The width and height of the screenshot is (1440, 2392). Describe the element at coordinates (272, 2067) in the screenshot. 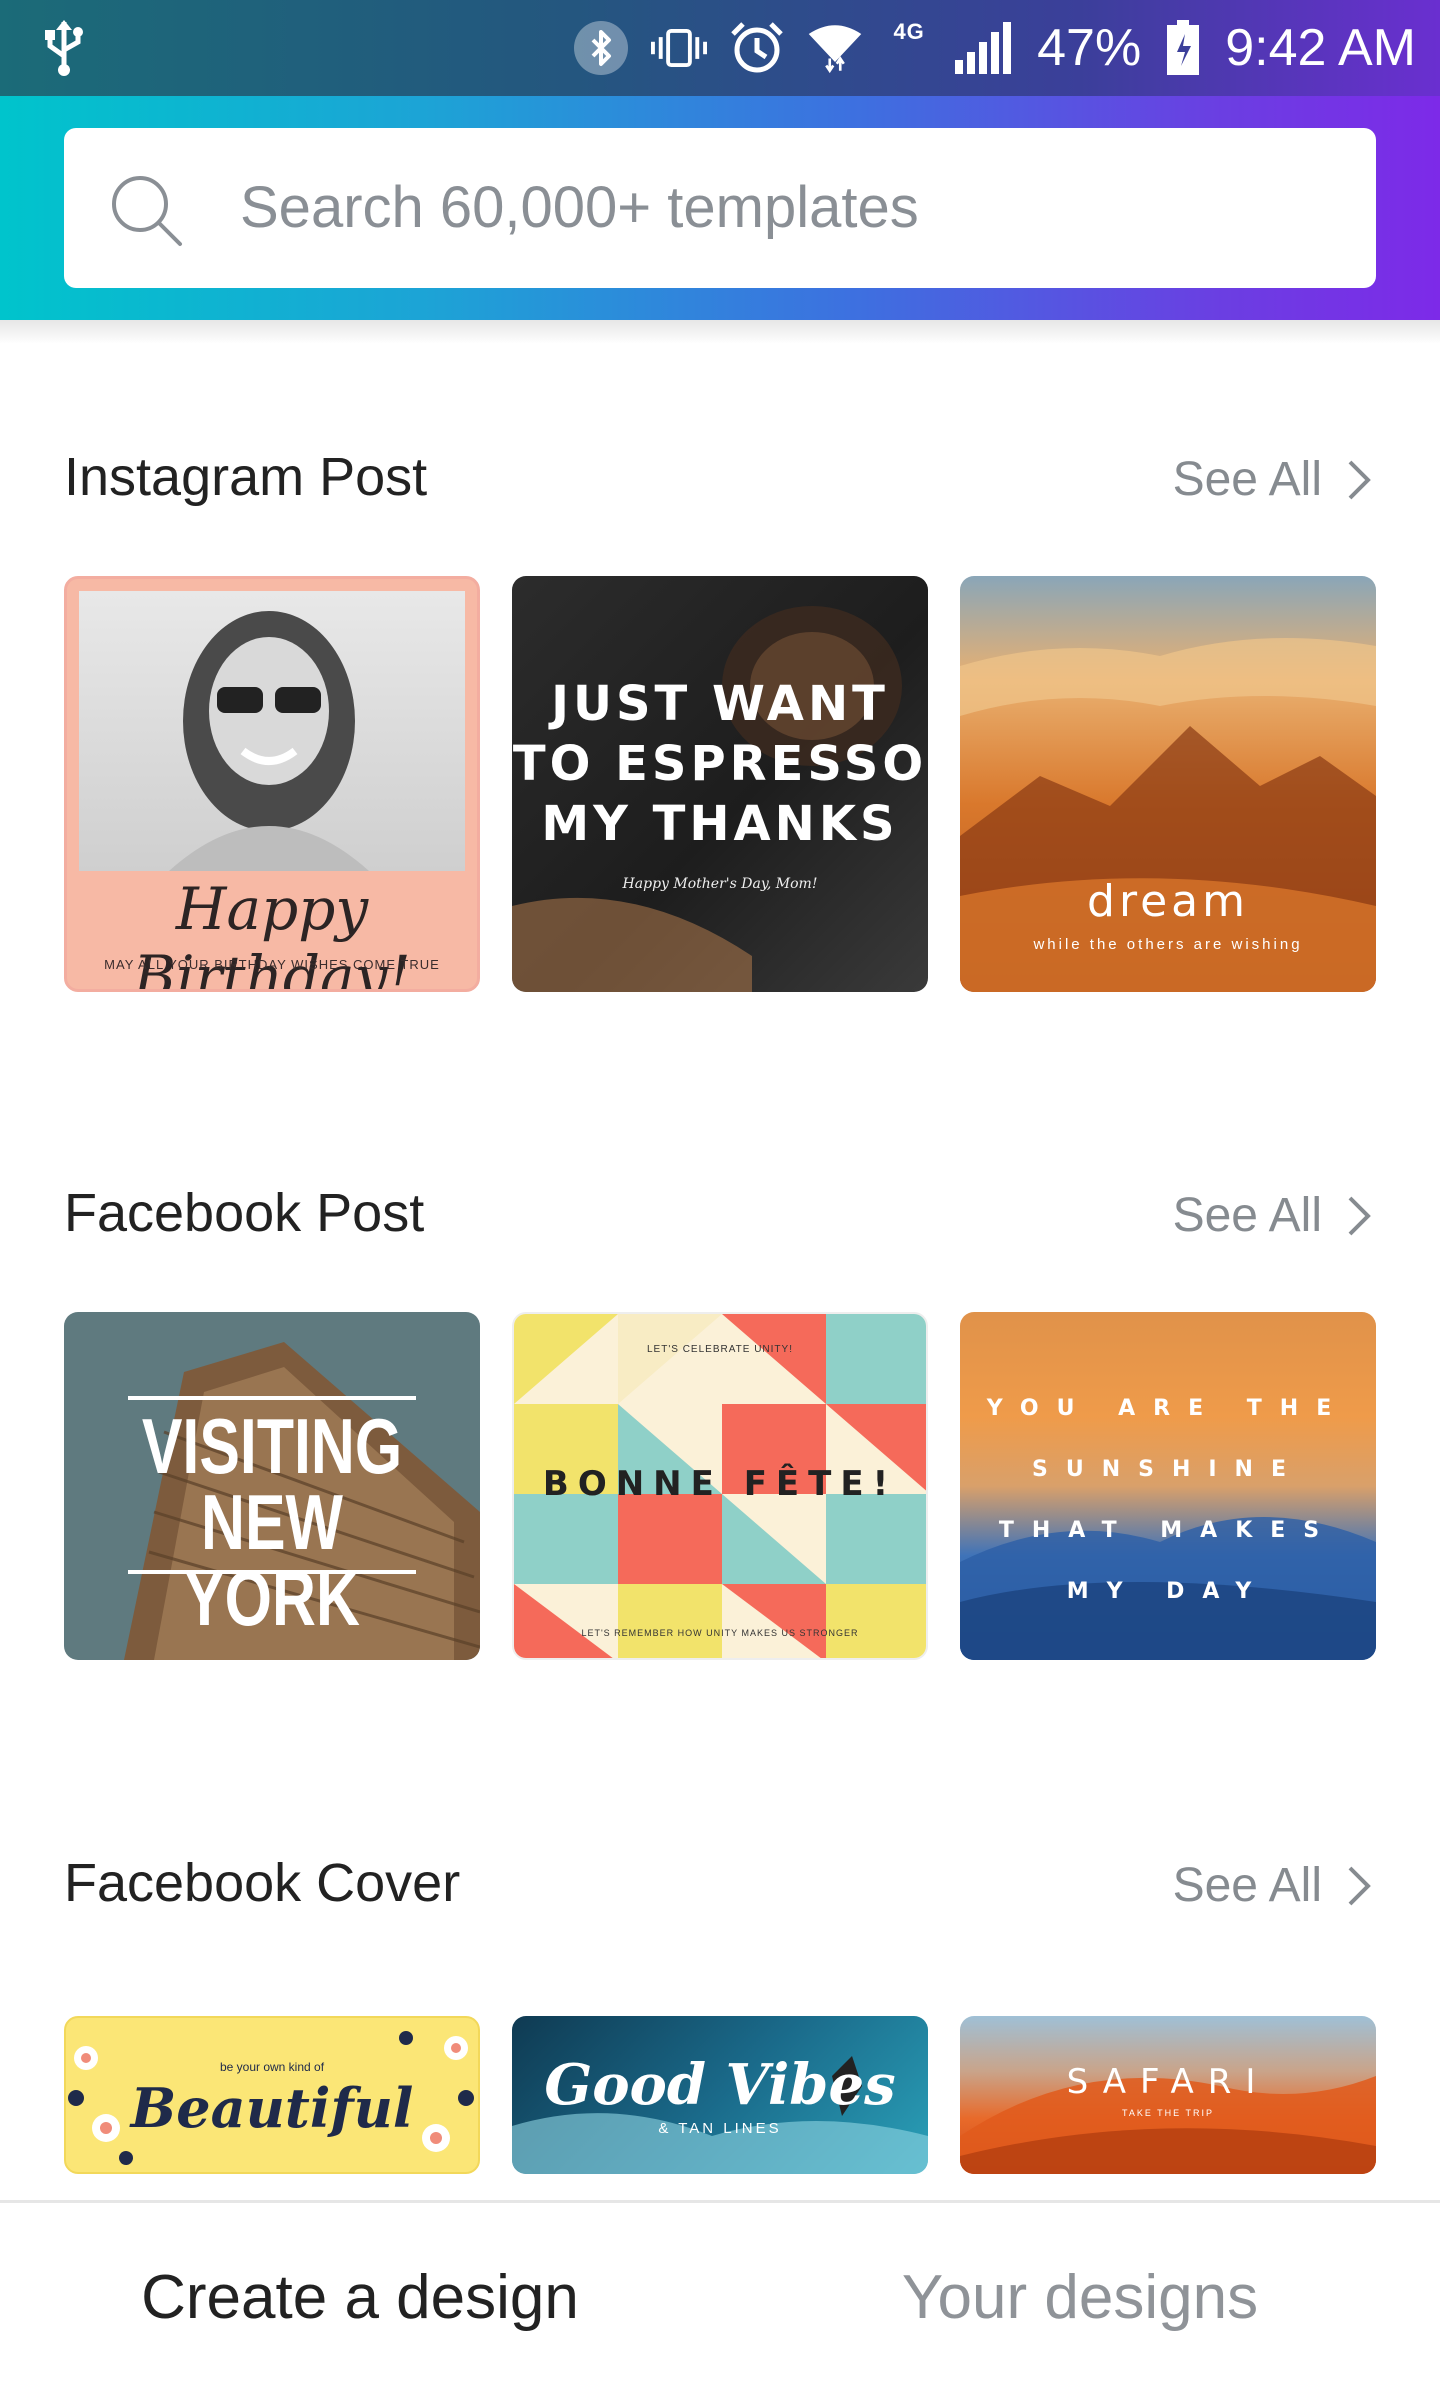

I see `card-top-text: be your own kind of` at that location.